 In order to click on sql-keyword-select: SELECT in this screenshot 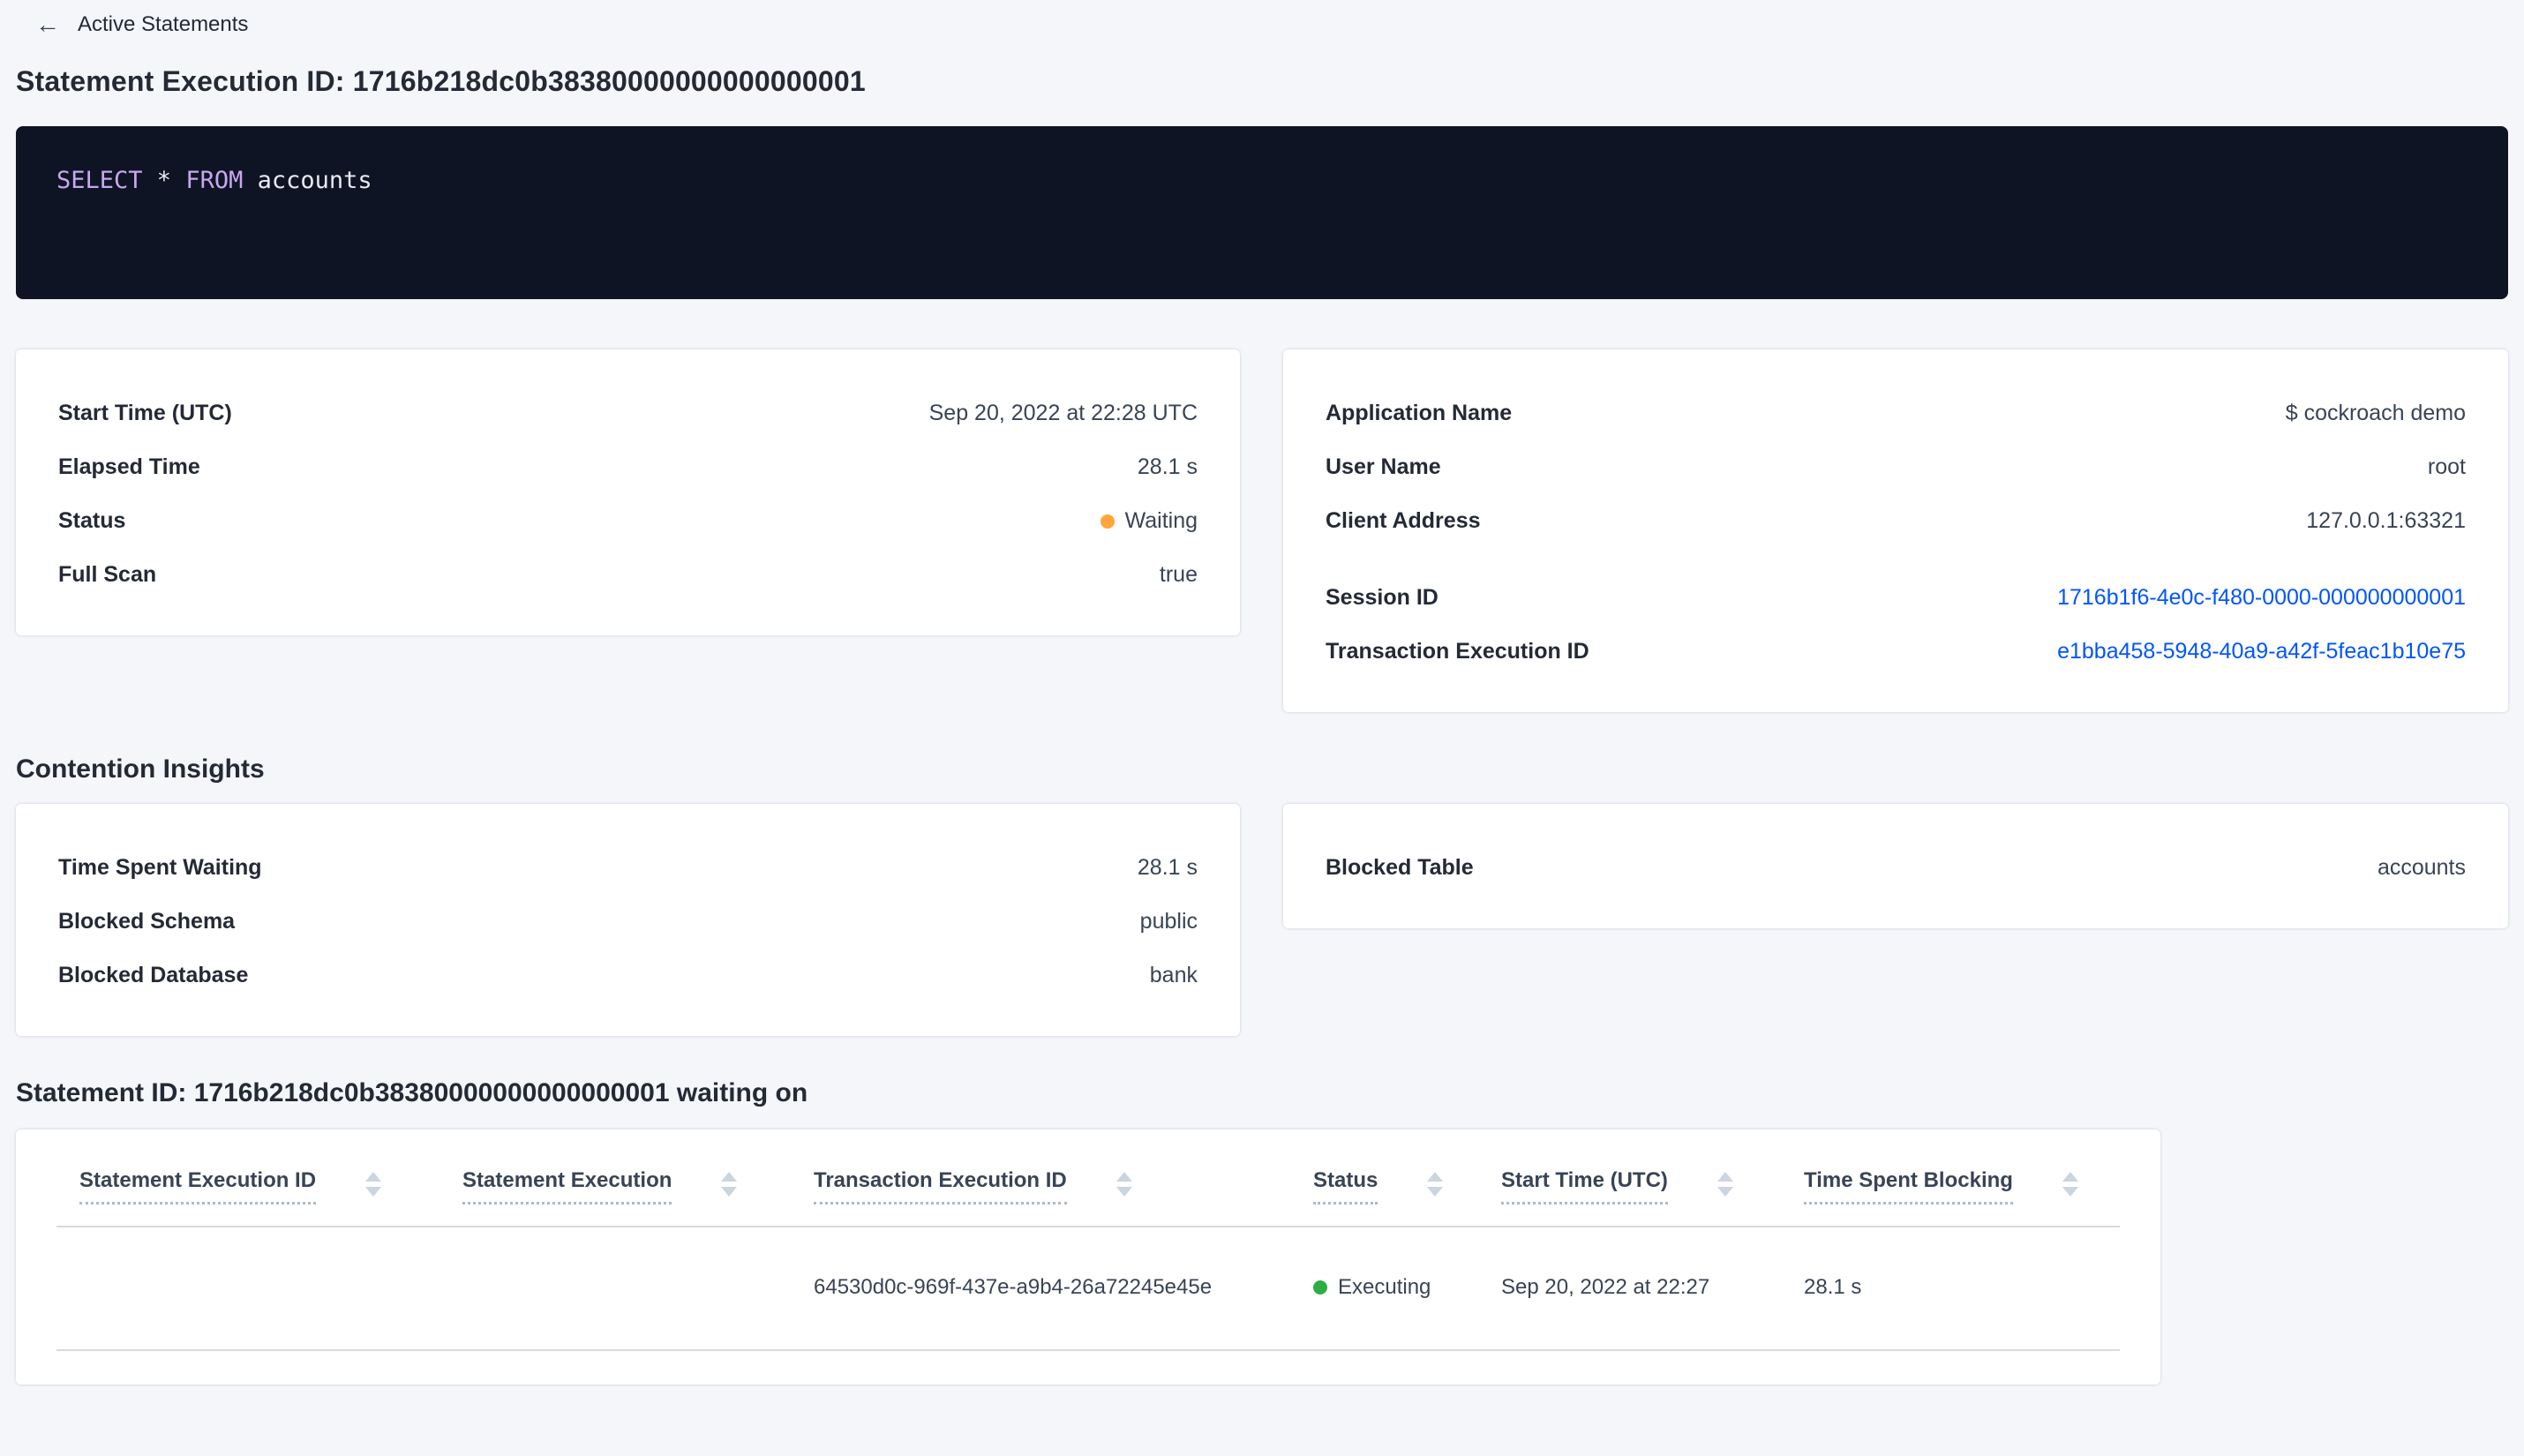, I will do `click(99, 180)`.